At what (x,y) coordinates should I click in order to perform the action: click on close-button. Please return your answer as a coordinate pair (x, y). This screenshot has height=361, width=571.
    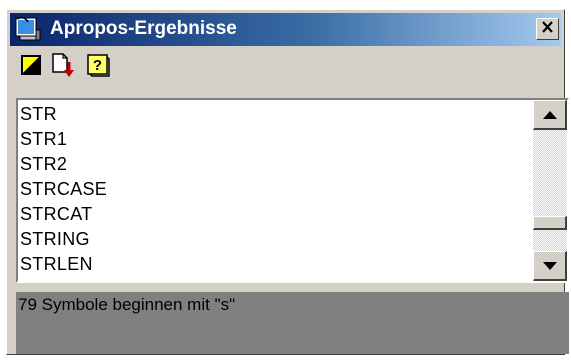
    Looking at the image, I should click on (547, 29).